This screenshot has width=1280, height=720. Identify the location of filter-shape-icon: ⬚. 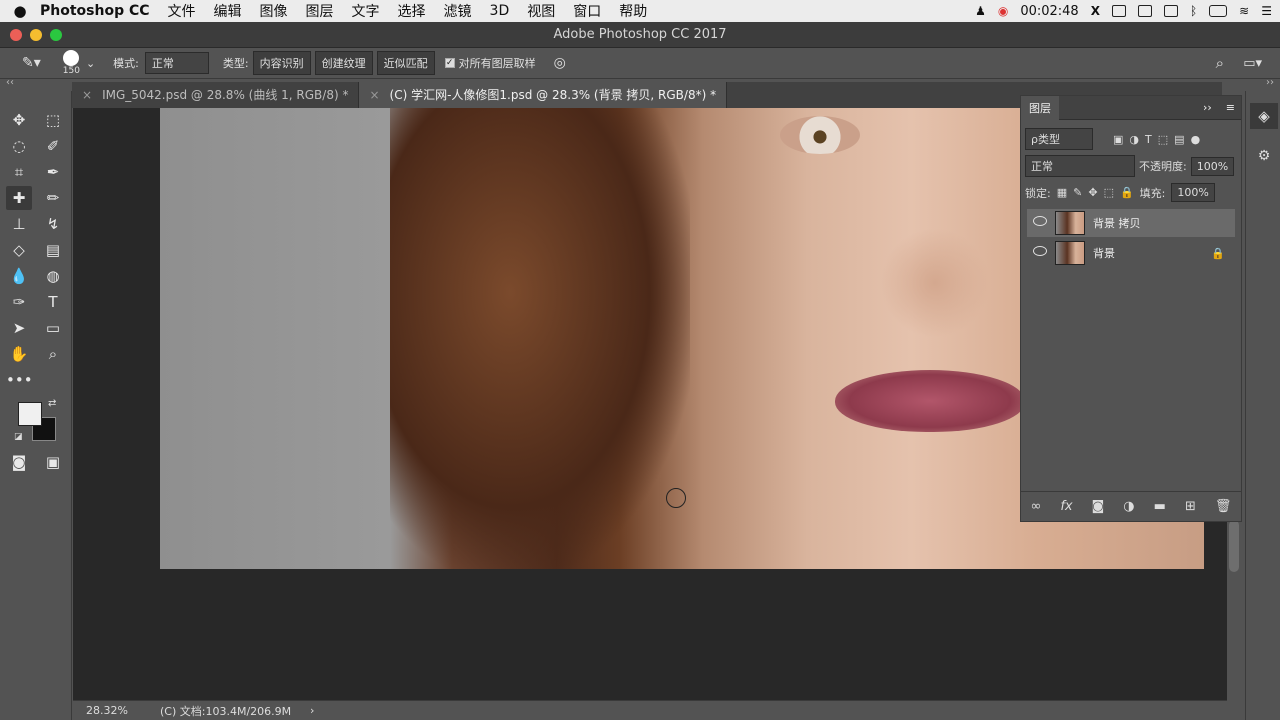
(1163, 139).